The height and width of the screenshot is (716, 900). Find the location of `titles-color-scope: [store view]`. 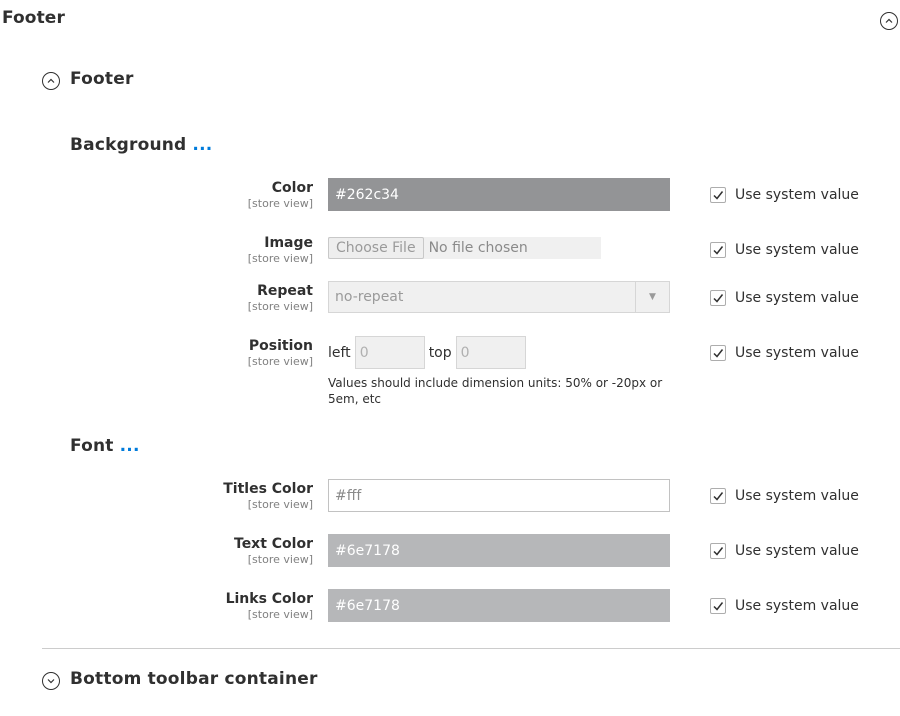

titles-color-scope: [store view] is located at coordinates (280, 504).